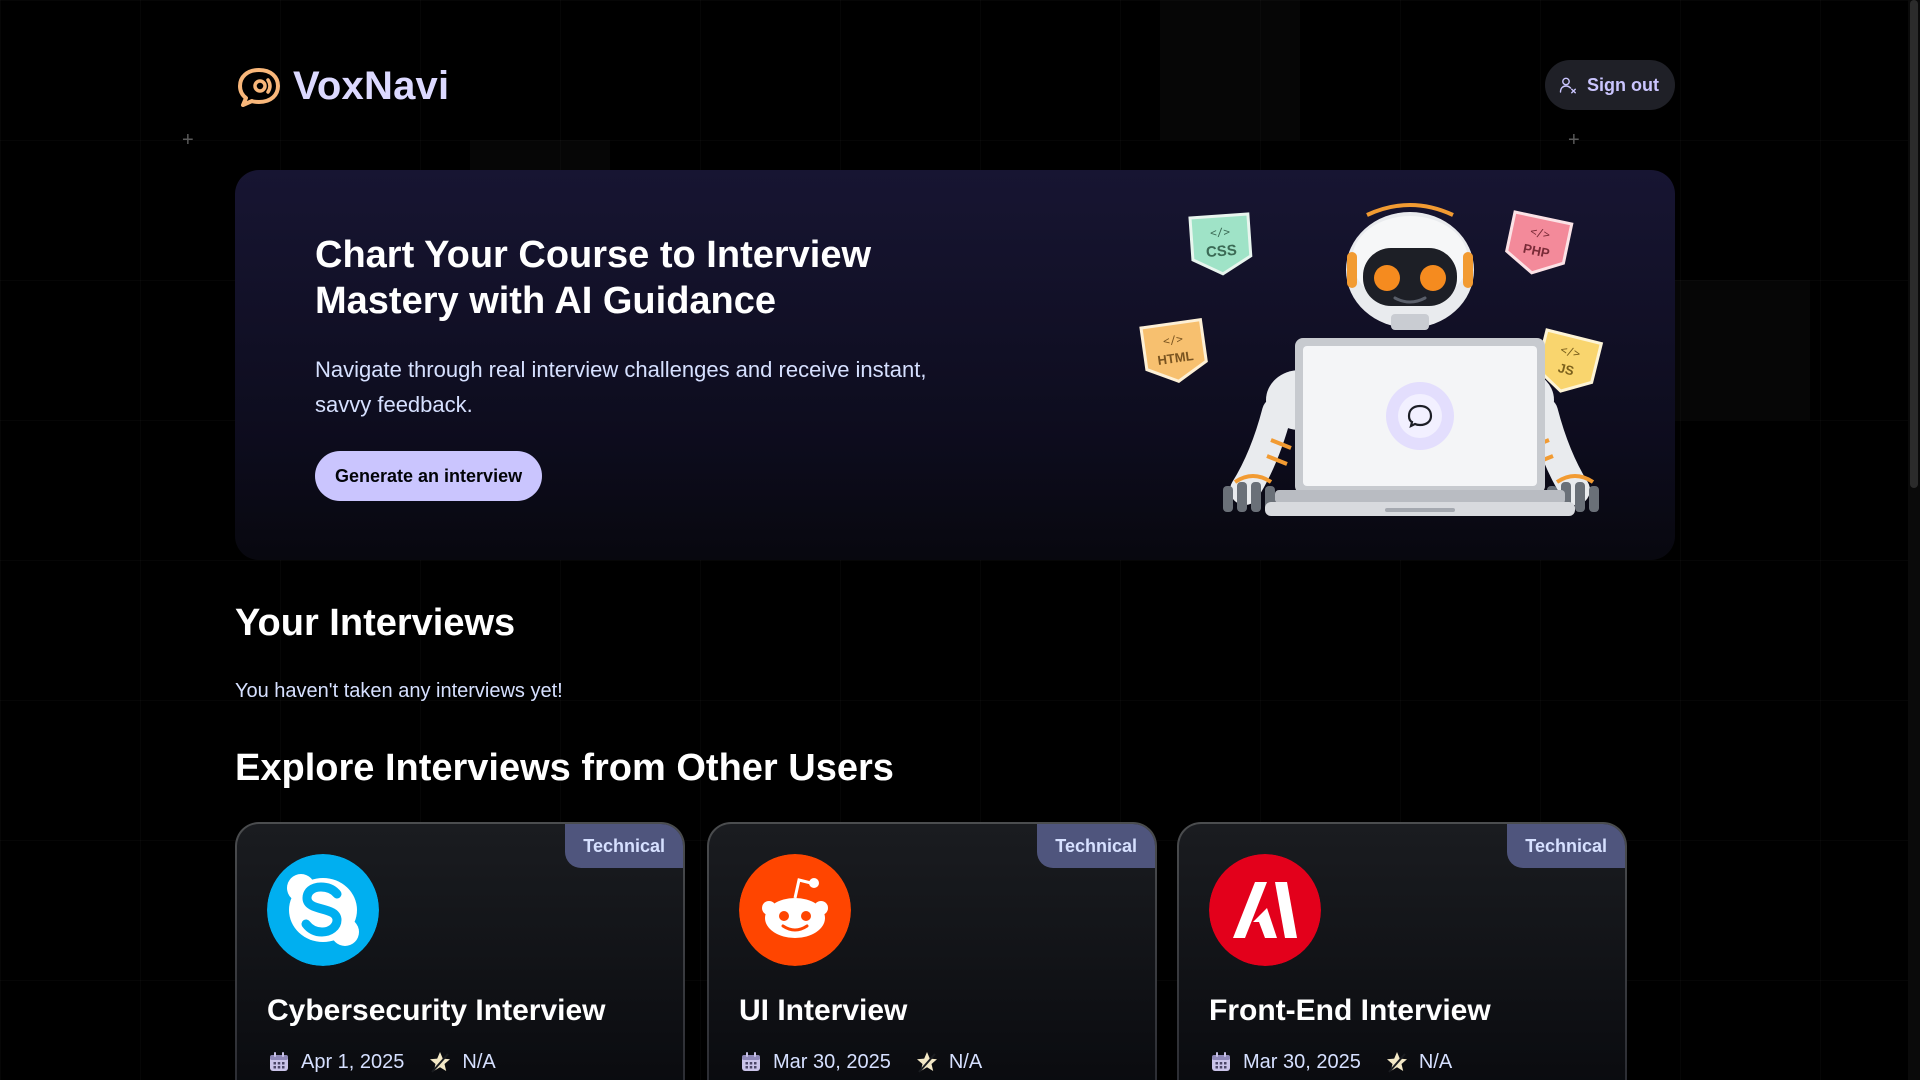 The width and height of the screenshot is (1920, 1080). I want to click on adobe-logo, so click(1265, 910).